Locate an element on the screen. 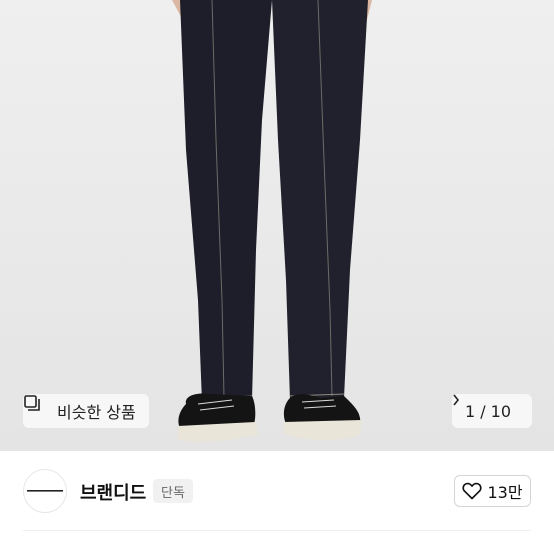 This screenshot has width=554, height=554. similar-products-label: 비슷한 상품 is located at coordinates (96, 412).